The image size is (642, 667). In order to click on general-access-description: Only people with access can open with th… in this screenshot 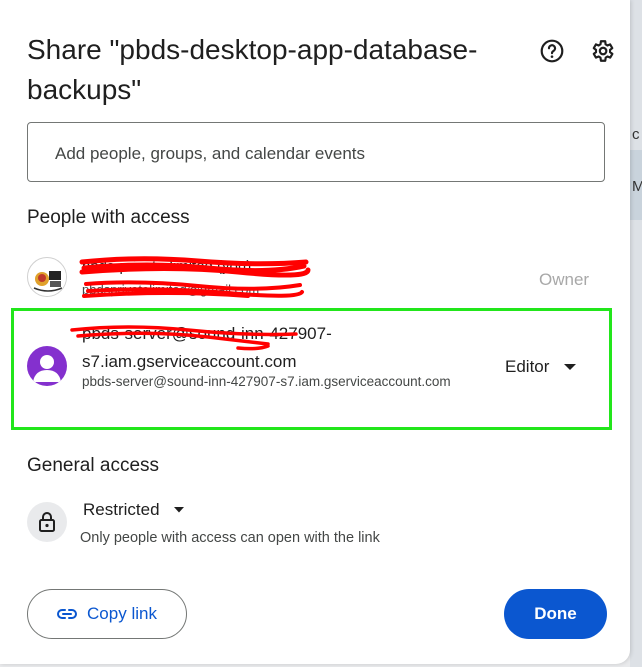, I will do `click(230, 538)`.